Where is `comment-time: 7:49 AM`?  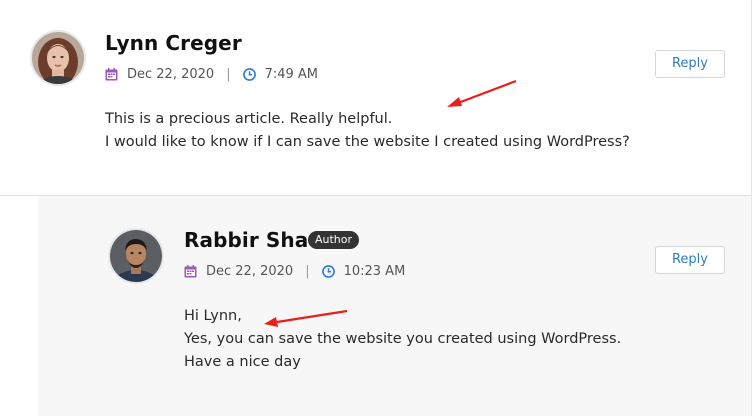 comment-time: 7:49 AM is located at coordinates (291, 74).